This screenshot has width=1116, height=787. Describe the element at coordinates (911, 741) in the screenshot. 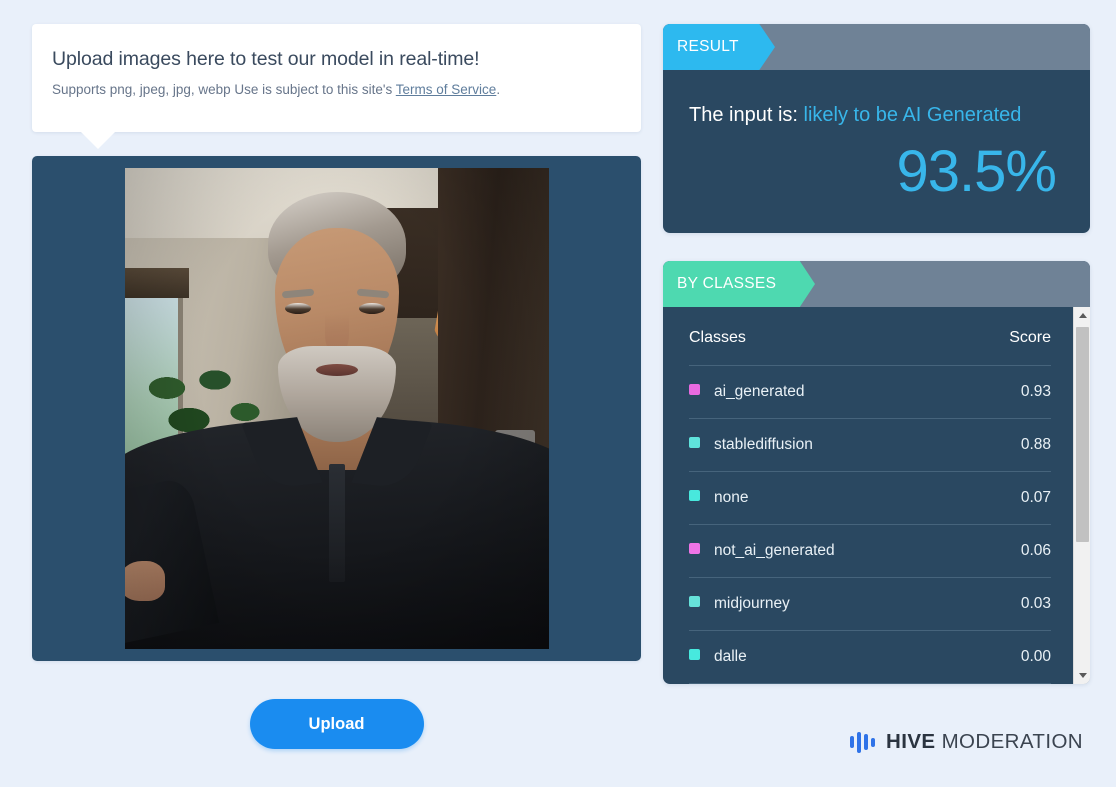

I see `brand-hive: HIVE` at that location.